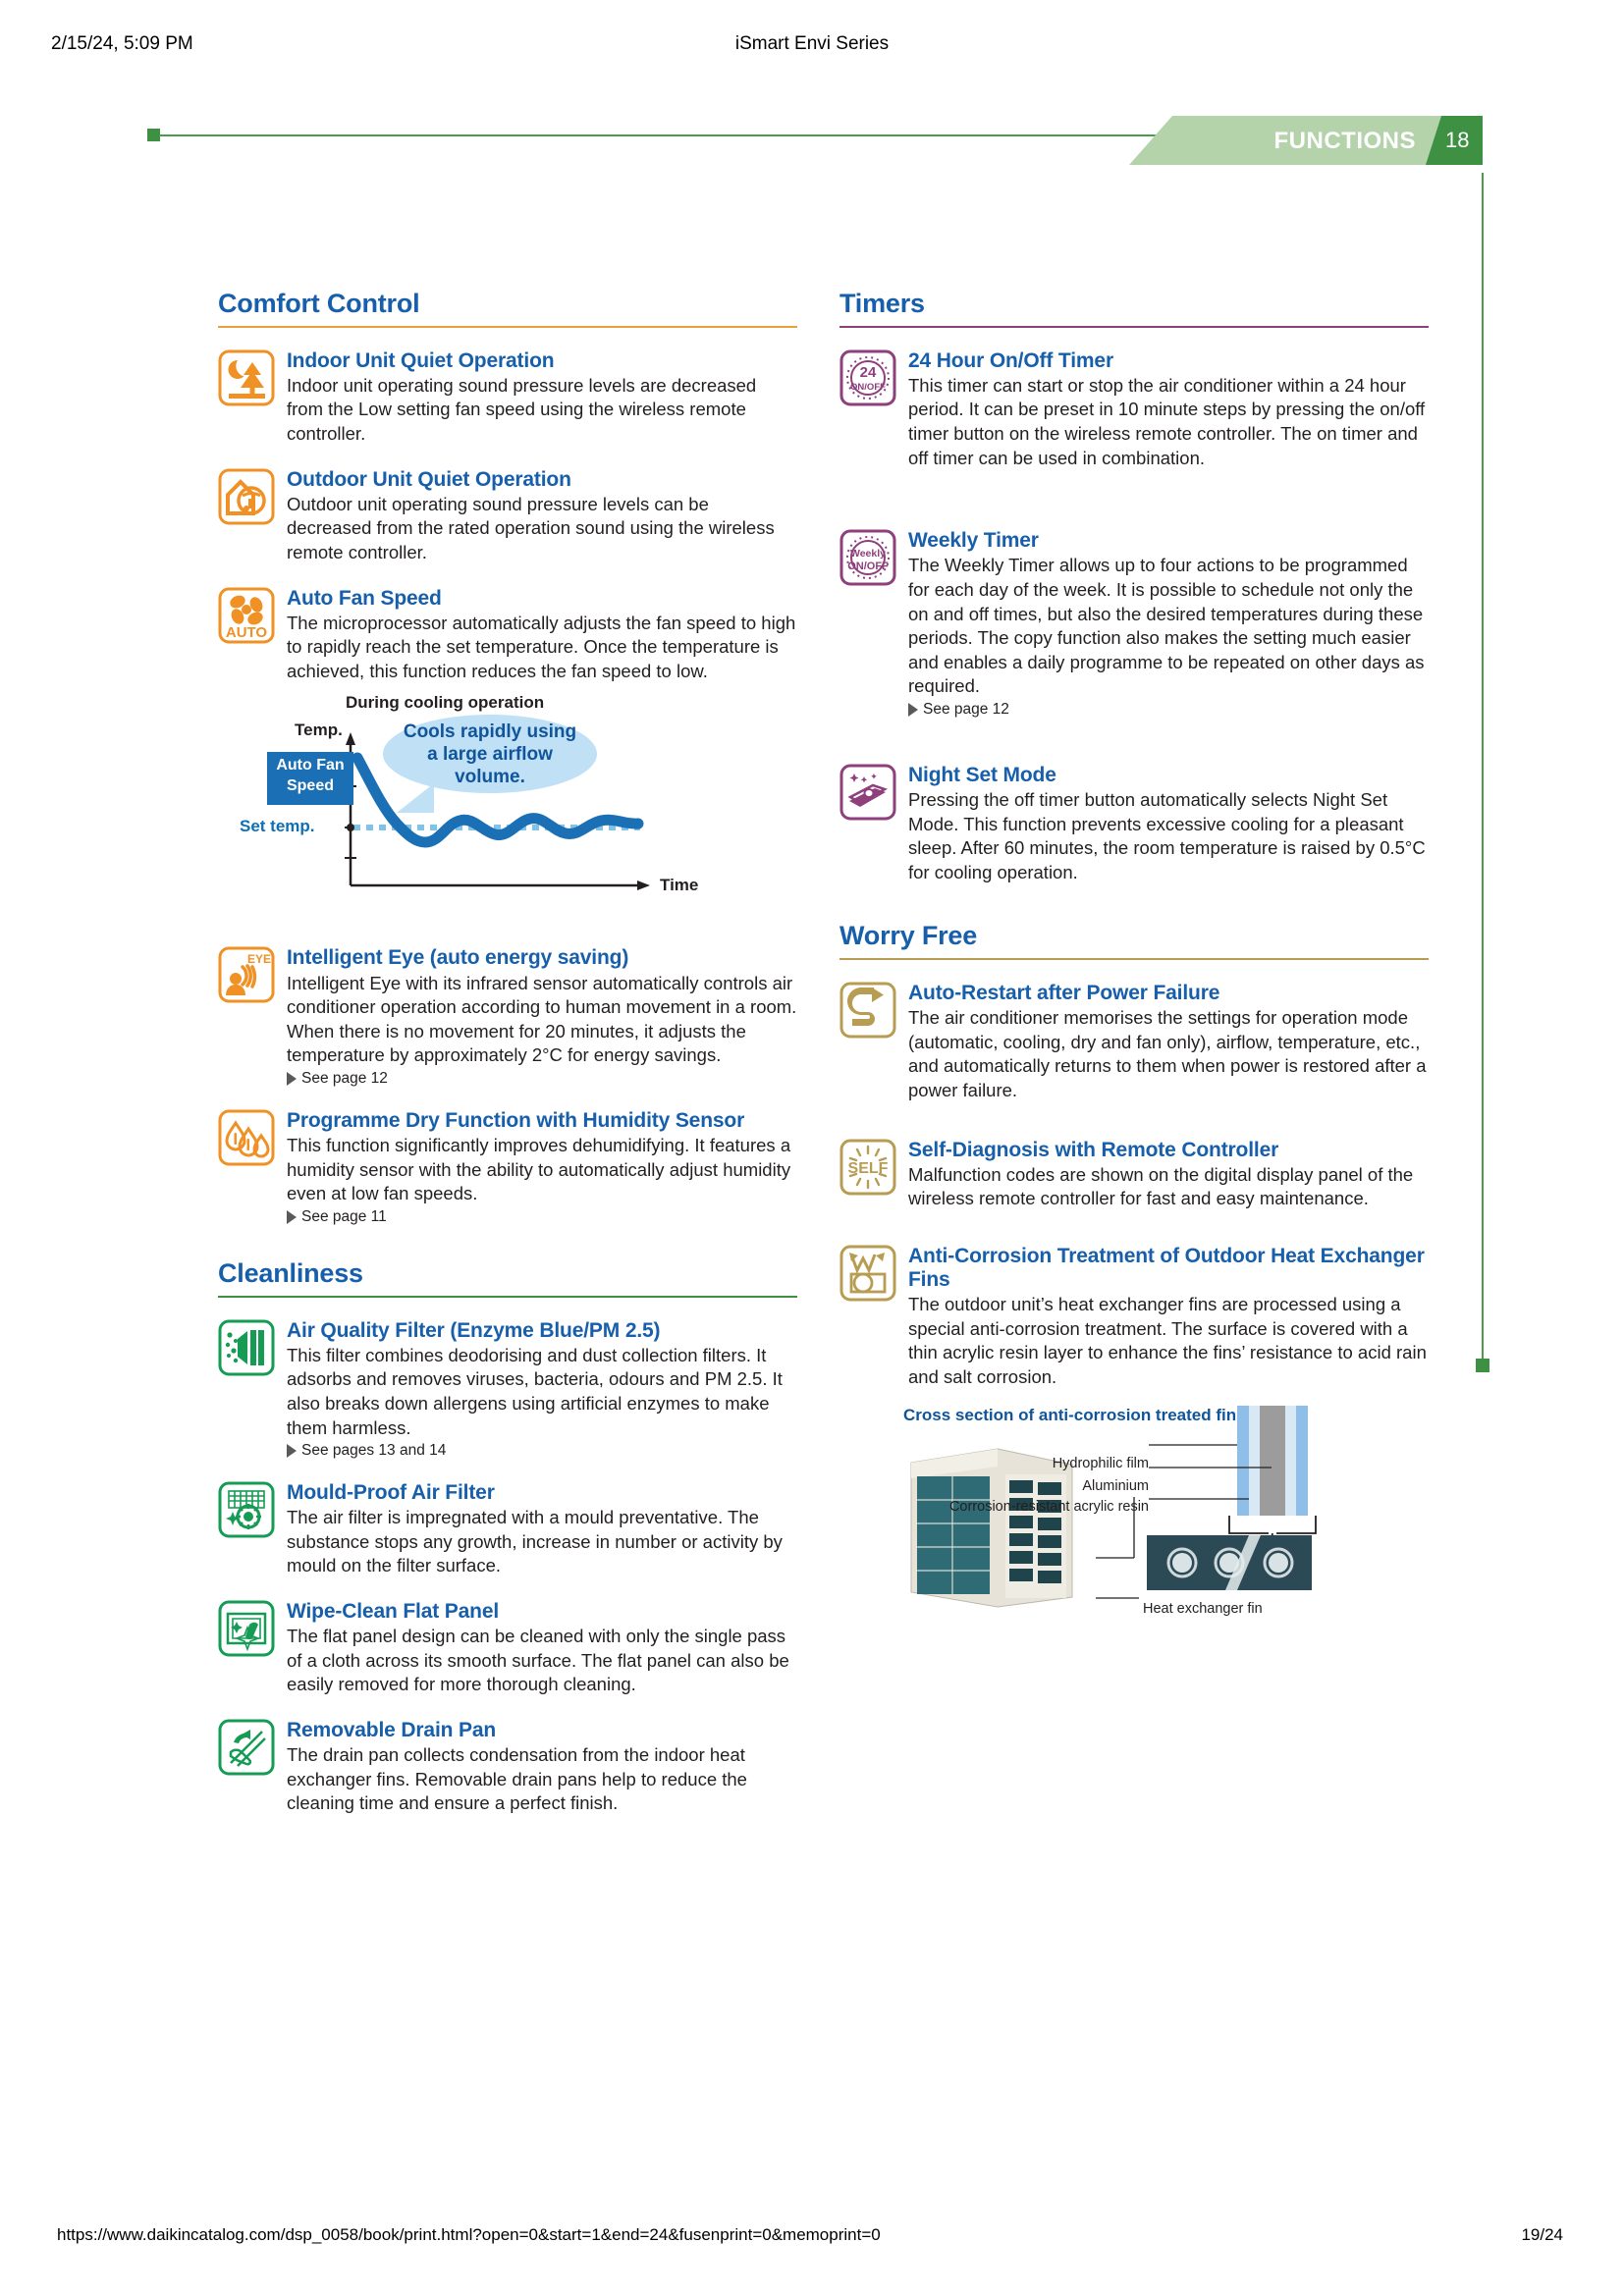  Describe the element at coordinates (474, 1330) in the screenshot. I see `feature-title: Air Quality Filter (Enzyme Blue/PM 2.5)` at that location.